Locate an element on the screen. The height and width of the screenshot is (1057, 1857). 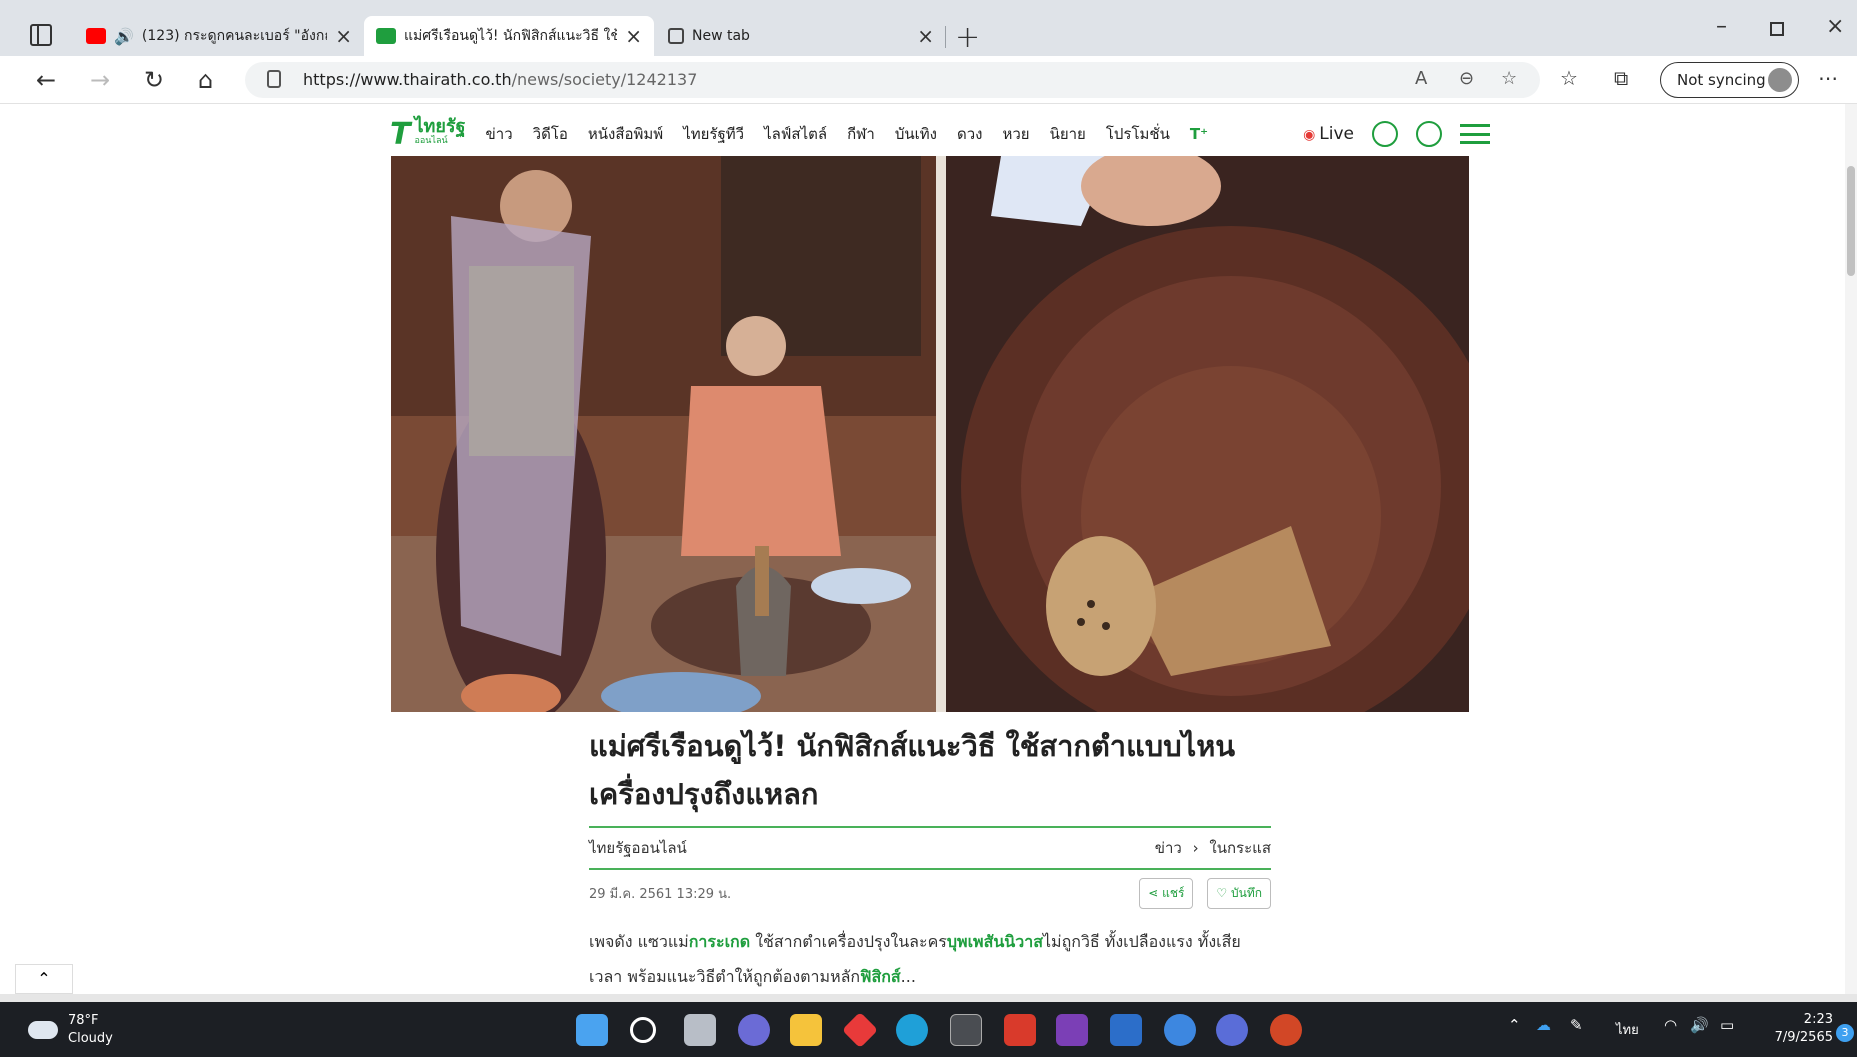
author-name: ไทยรัฐออนไลน์ is located at coordinates (638, 848).